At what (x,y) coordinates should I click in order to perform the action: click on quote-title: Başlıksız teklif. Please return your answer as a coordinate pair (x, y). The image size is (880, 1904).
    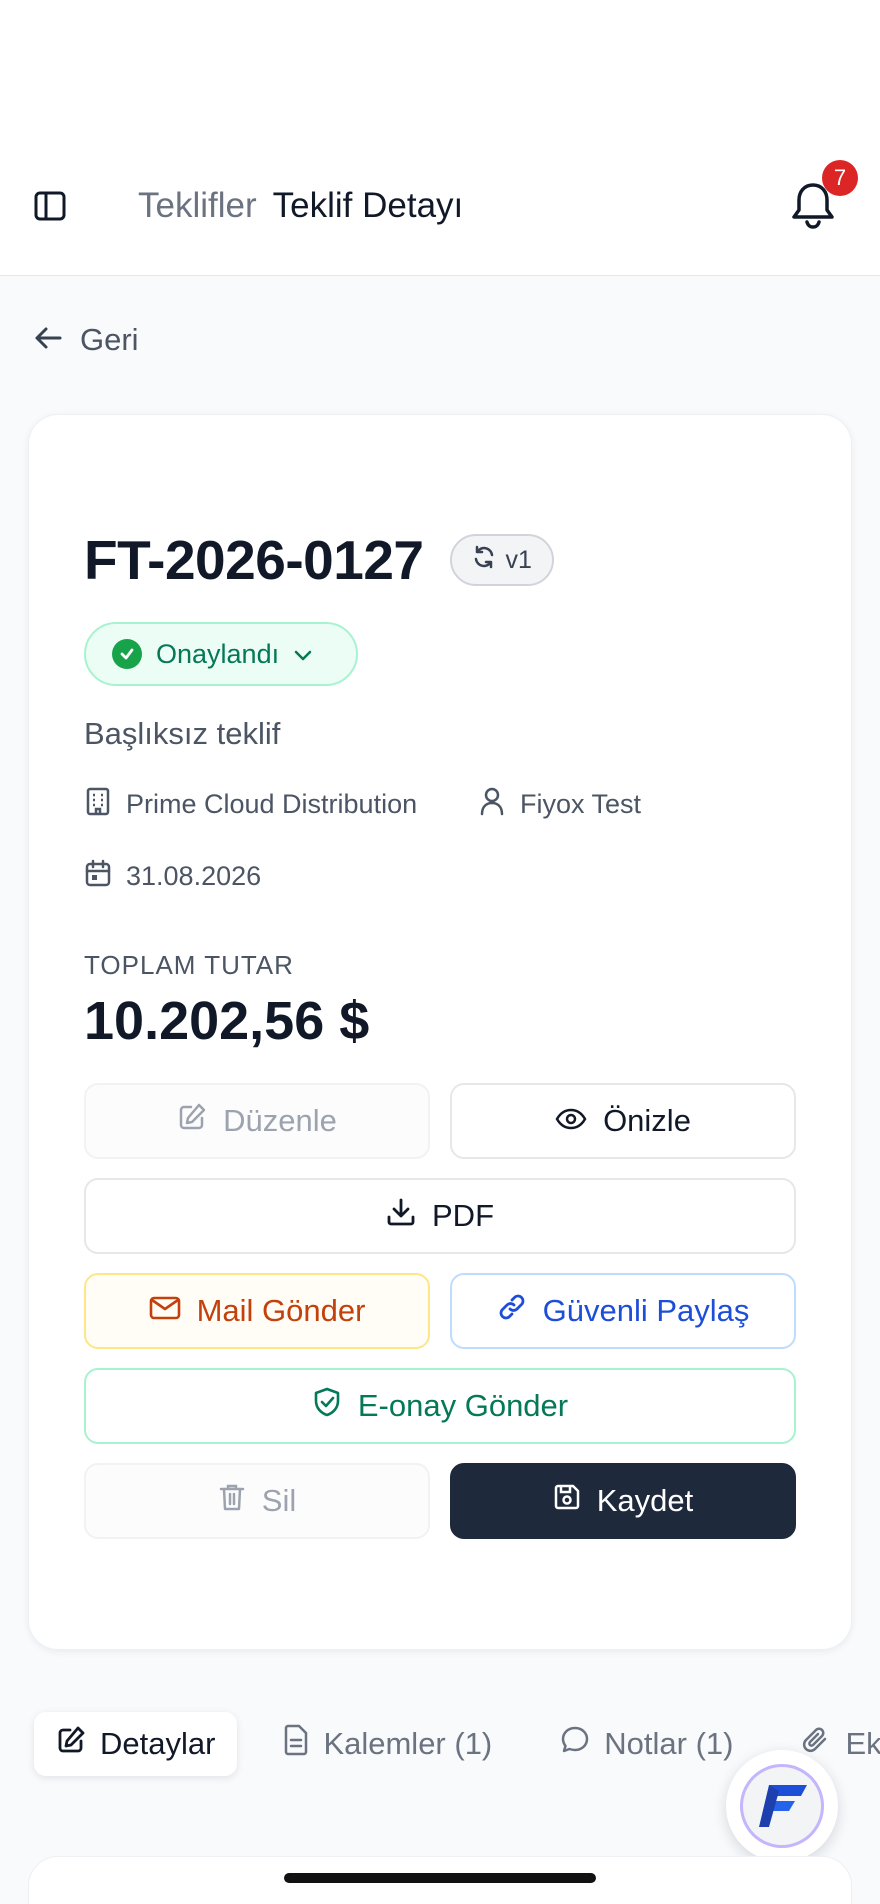
    Looking at the image, I should click on (182, 733).